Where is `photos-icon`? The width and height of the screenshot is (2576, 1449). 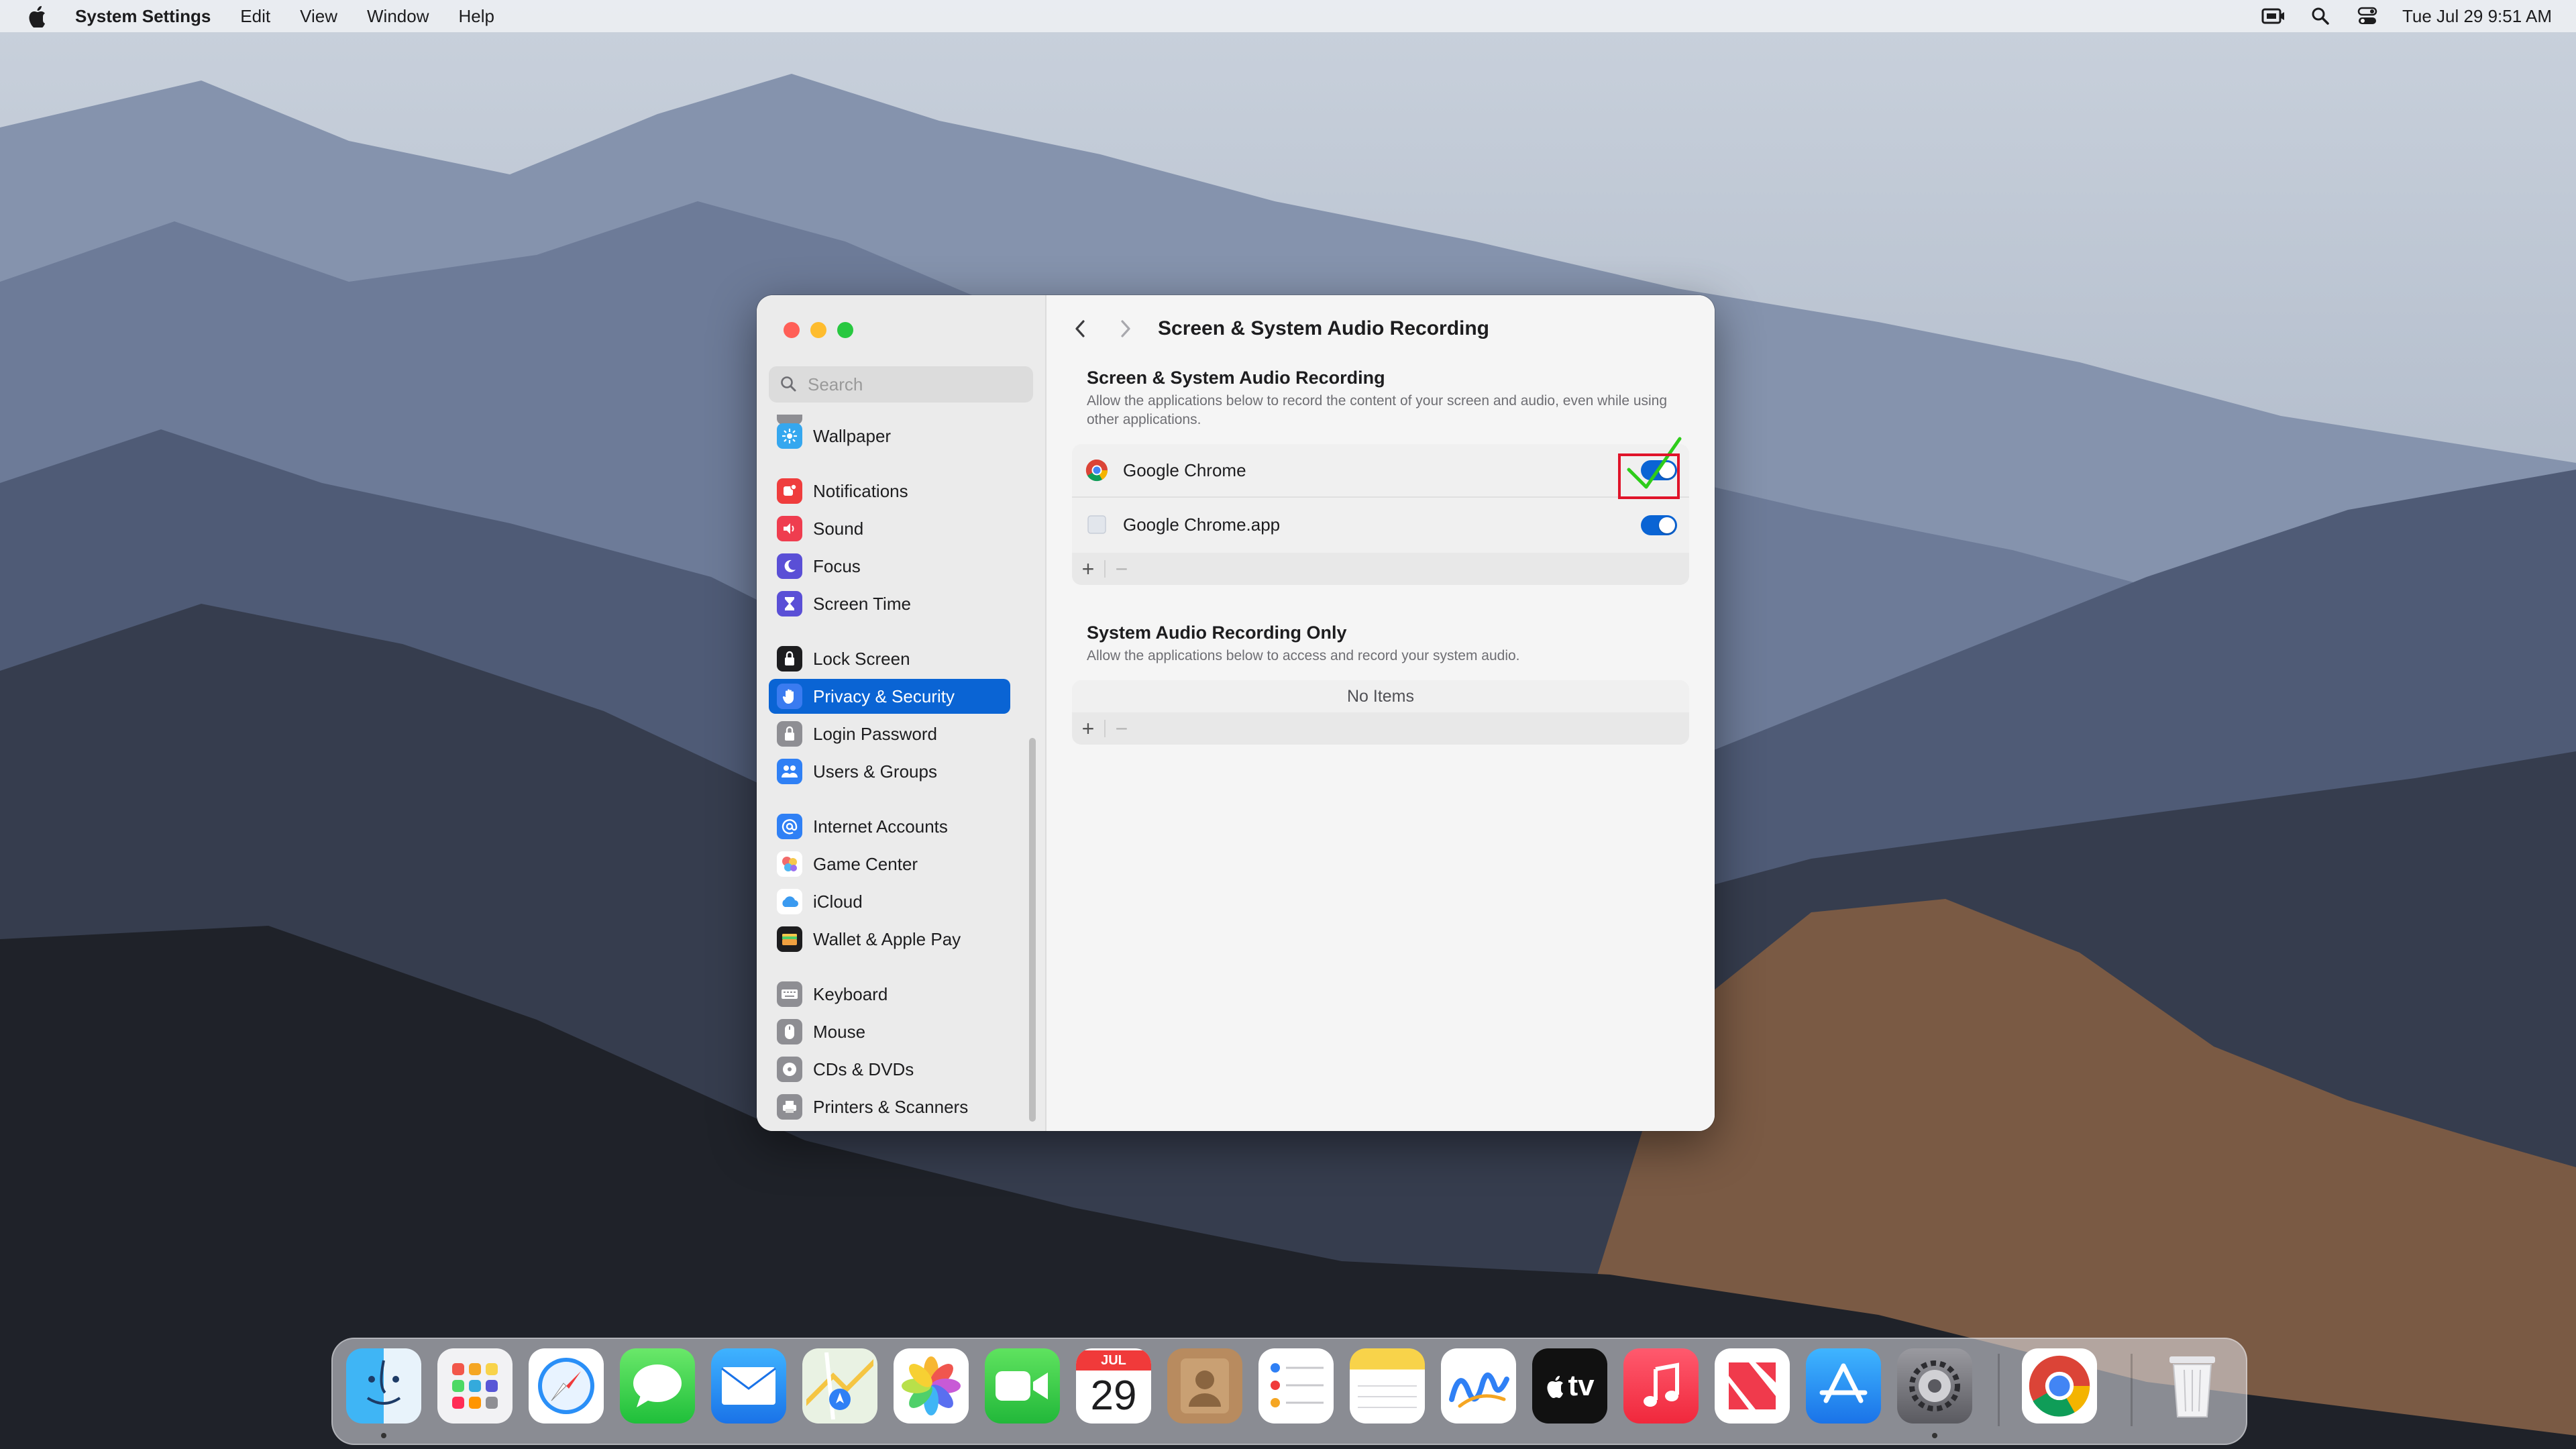
photos-icon is located at coordinates (931, 1386).